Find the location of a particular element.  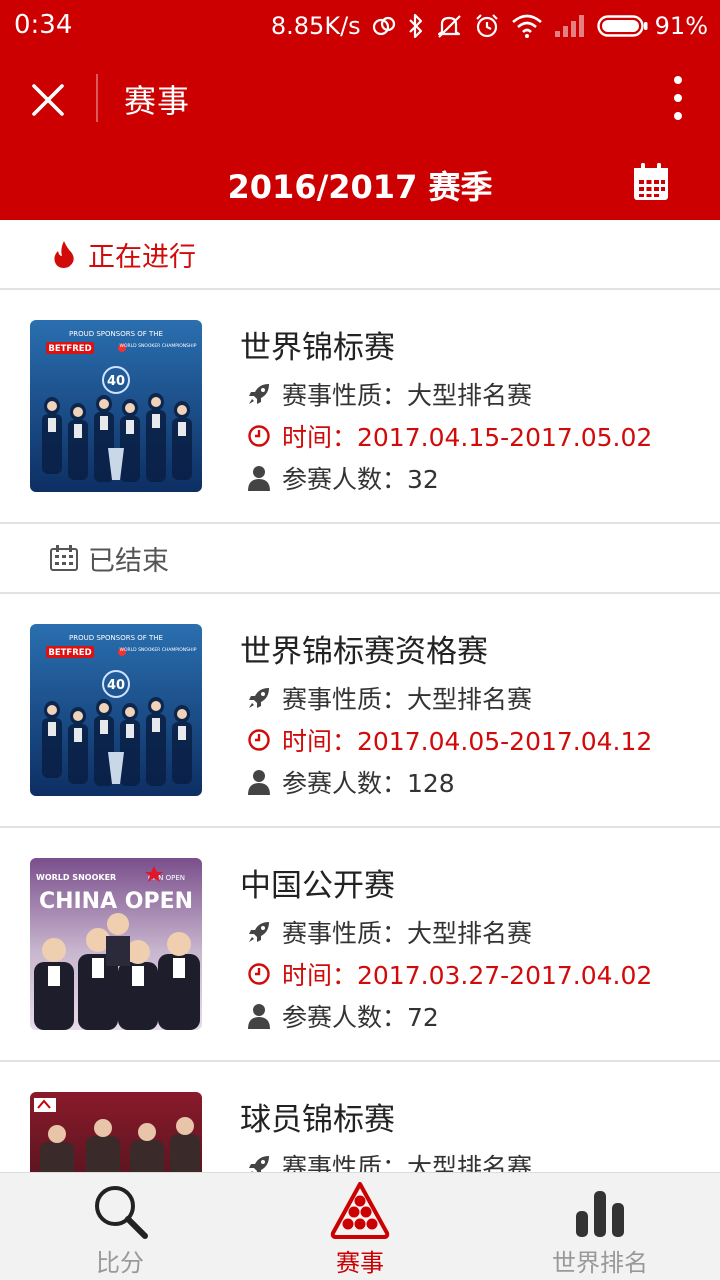

event-name: 球员锦标赛 is located at coordinates (317, 1120).